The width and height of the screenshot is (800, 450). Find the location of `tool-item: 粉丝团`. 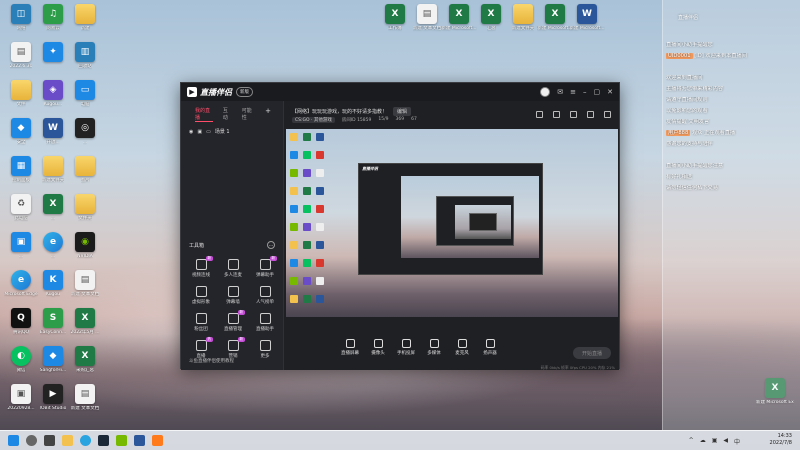

tool-item: 粉丝团 is located at coordinates (201, 322).